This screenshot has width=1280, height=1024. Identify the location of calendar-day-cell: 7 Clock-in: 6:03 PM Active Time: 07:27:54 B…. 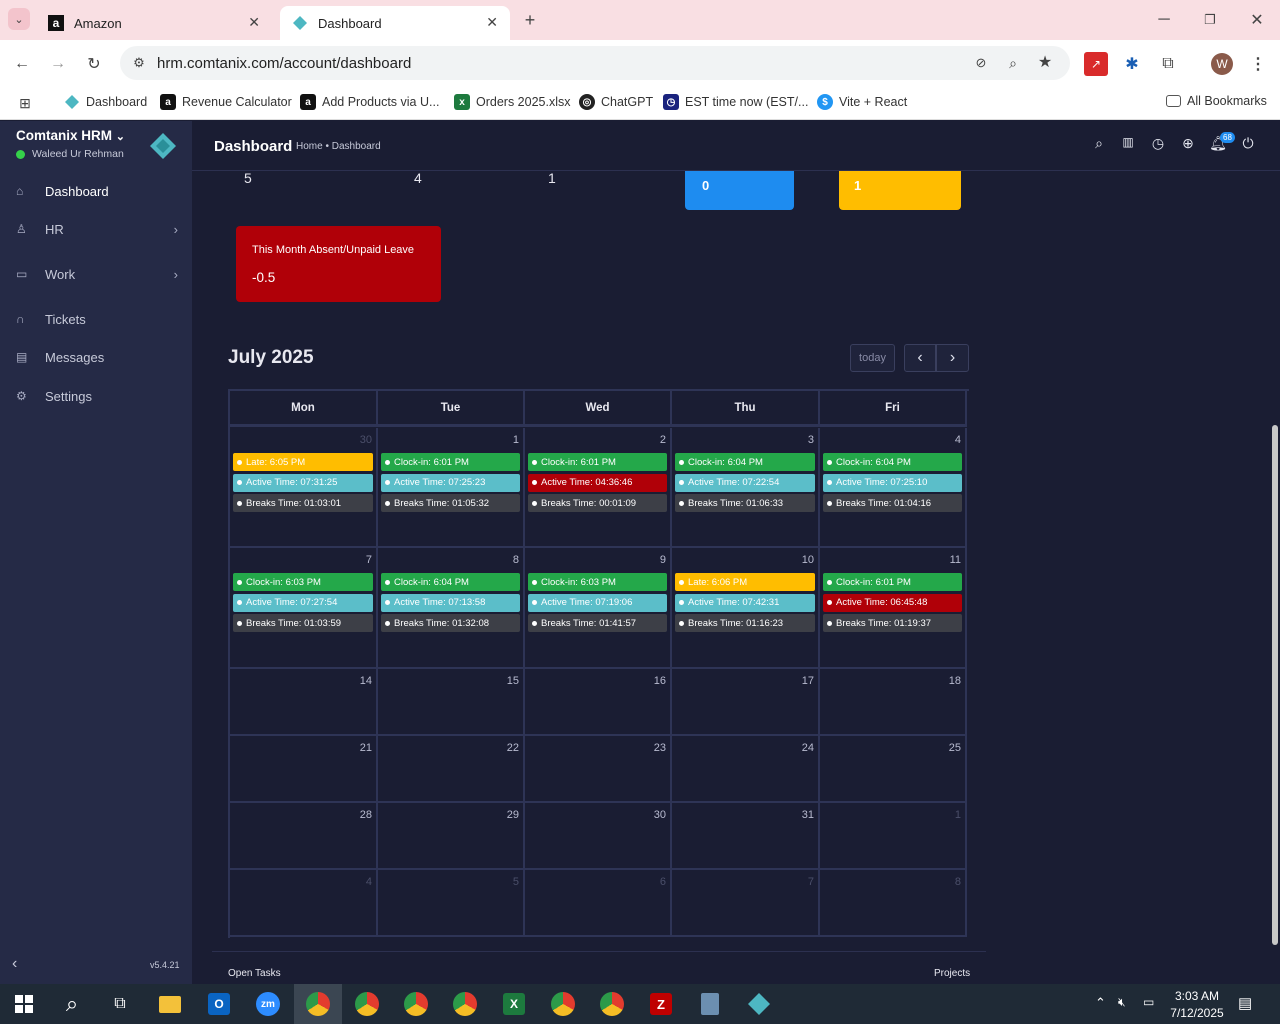
(304, 608).